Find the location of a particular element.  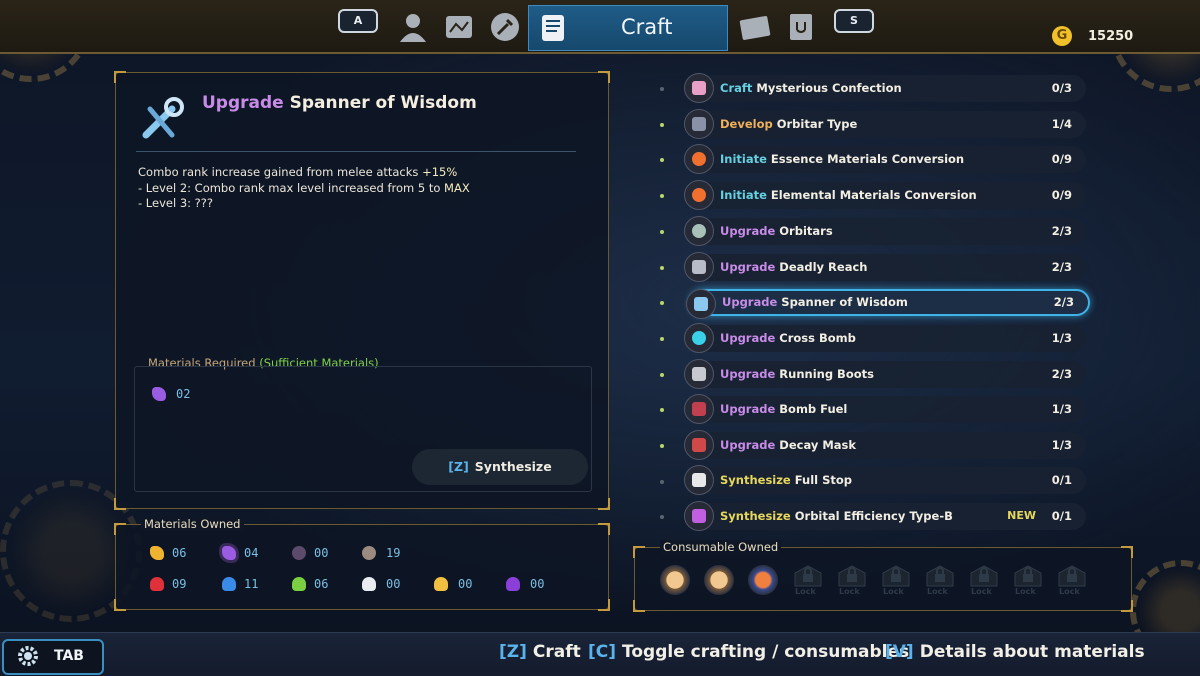

tab-upgrades is located at coordinates (505, 27).